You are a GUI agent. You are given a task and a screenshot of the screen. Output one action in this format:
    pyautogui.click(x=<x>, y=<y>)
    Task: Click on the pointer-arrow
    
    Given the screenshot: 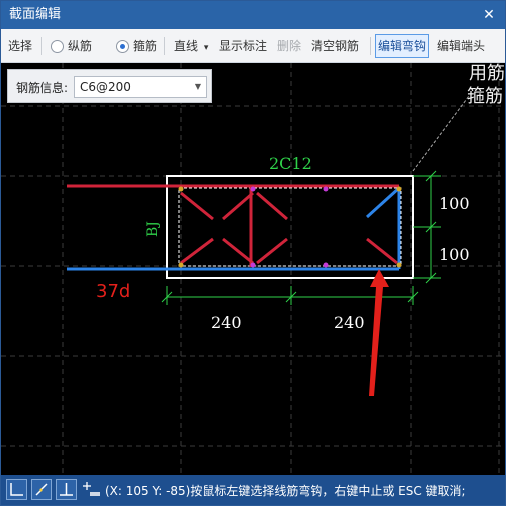 What is the action you would take?
    pyautogui.click(x=379, y=332)
    